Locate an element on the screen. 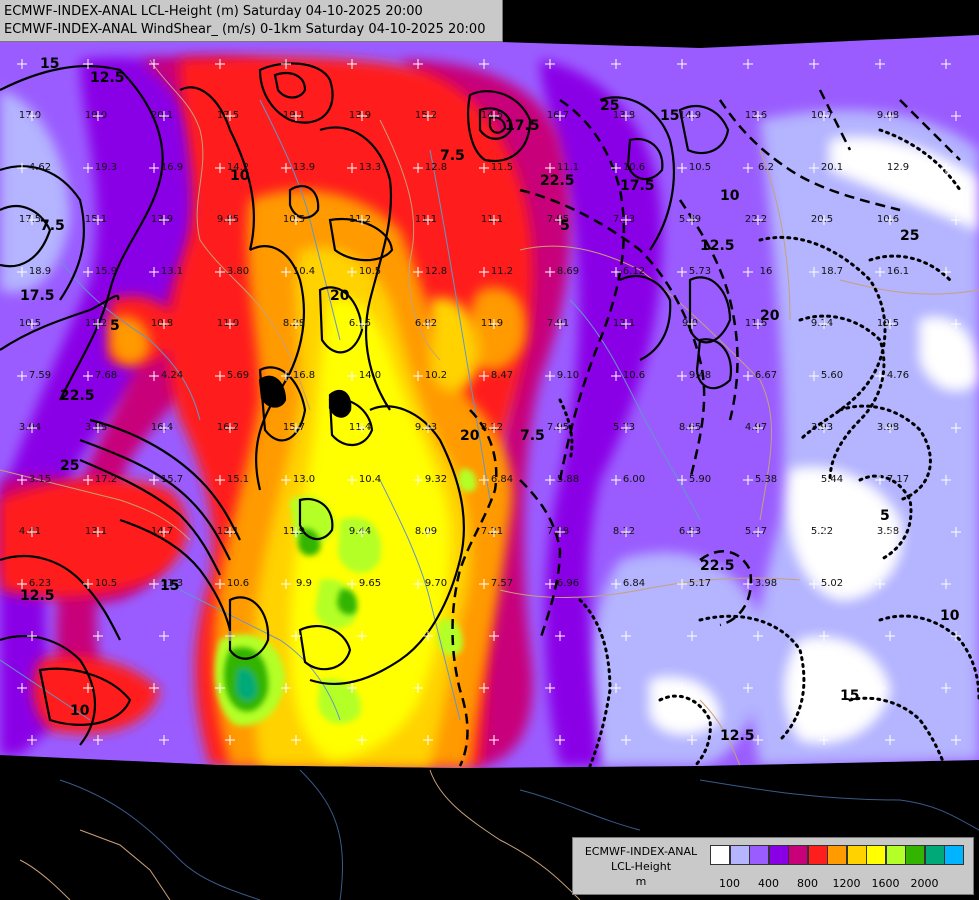  station-value: 20.1 is located at coordinates (832, 167).